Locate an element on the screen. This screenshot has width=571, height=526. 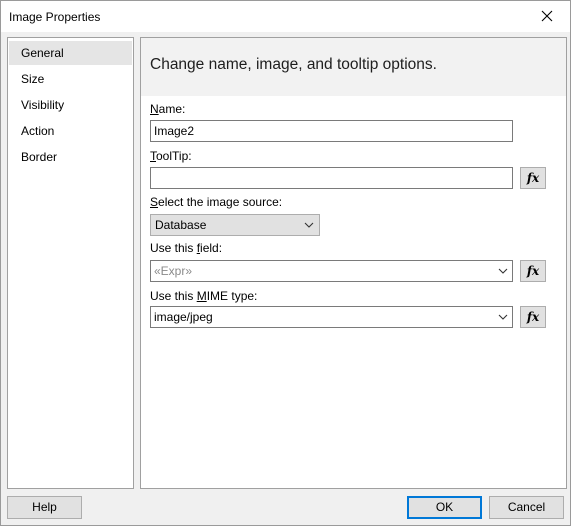
window-title: Image Properties is located at coordinates (55, 17).